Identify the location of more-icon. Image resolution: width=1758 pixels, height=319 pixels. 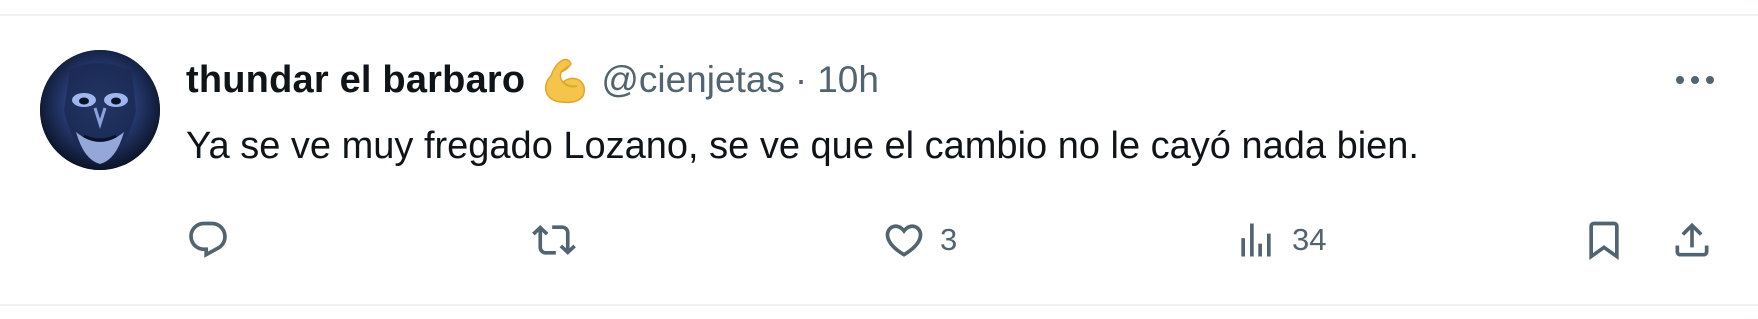
(1695, 80).